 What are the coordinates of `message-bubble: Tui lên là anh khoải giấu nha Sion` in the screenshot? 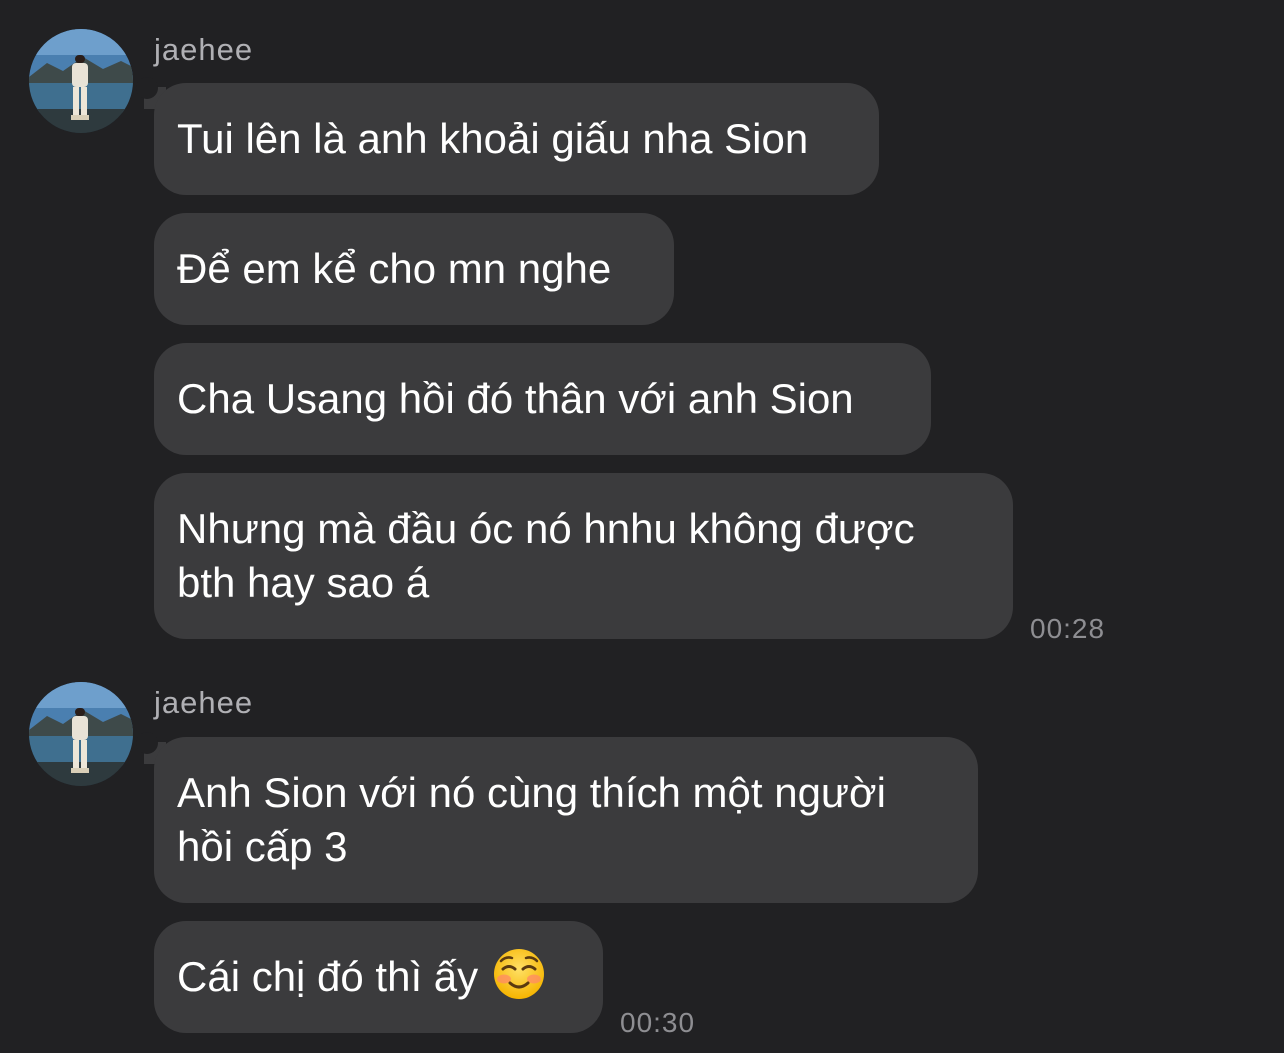 It's located at (516, 139).